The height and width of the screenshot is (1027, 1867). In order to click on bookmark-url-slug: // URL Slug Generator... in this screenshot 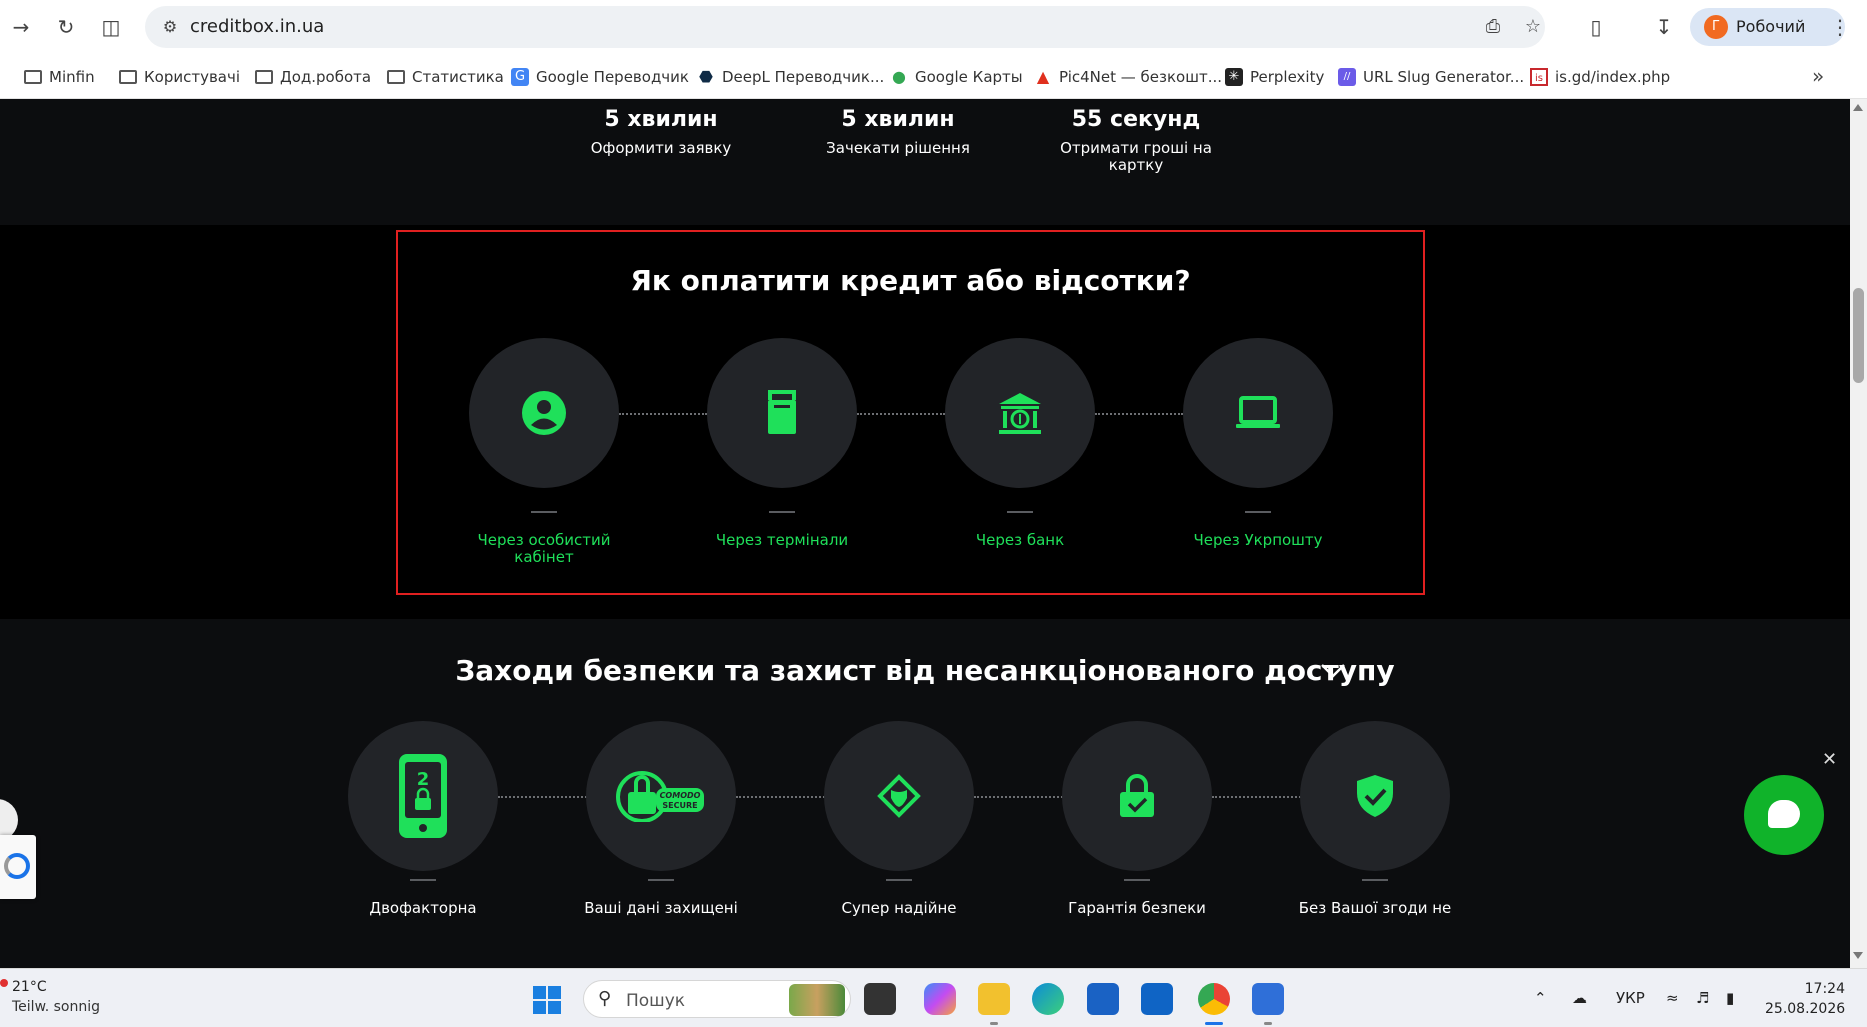, I will do `click(1431, 77)`.